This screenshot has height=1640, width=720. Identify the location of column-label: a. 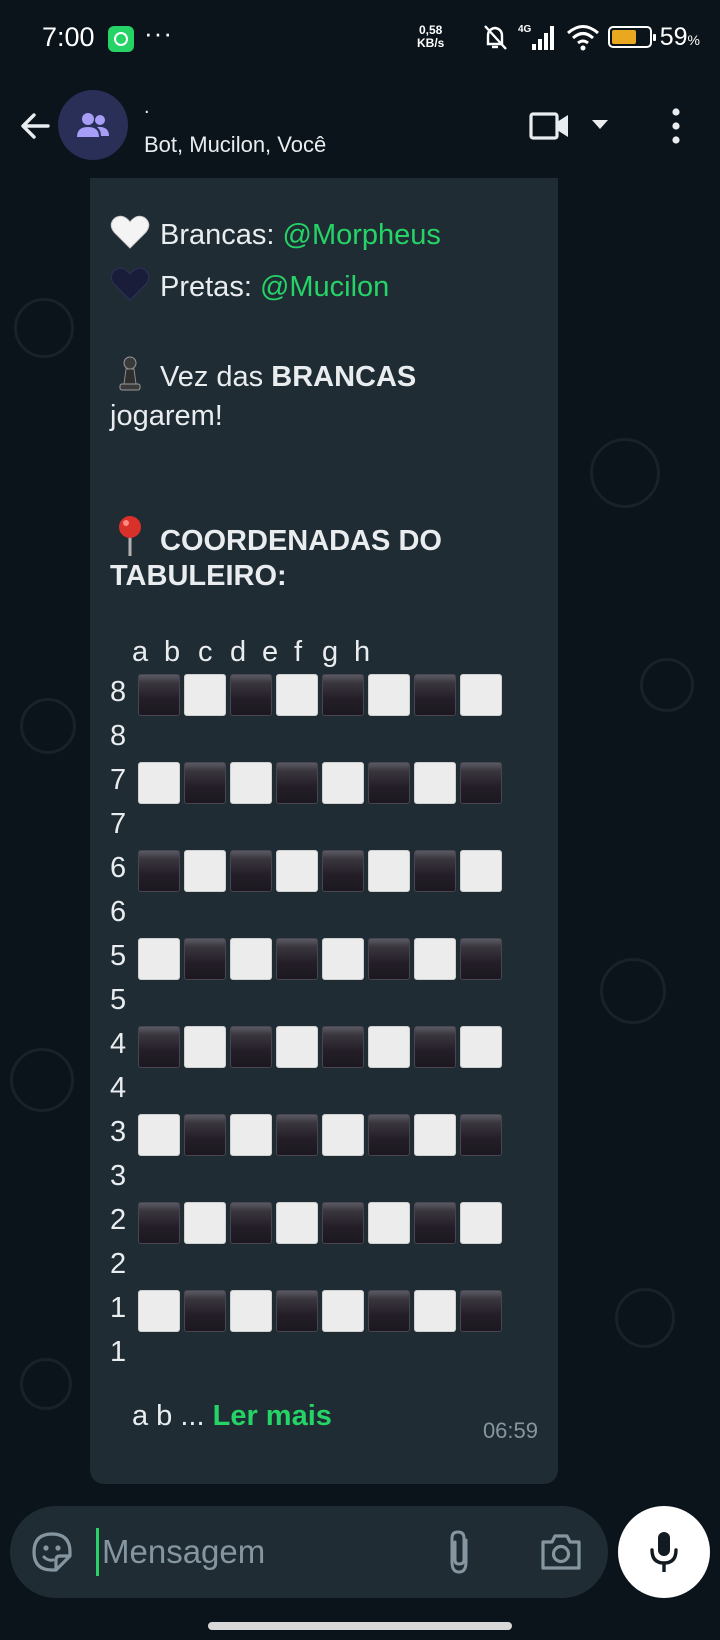
(140, 652).